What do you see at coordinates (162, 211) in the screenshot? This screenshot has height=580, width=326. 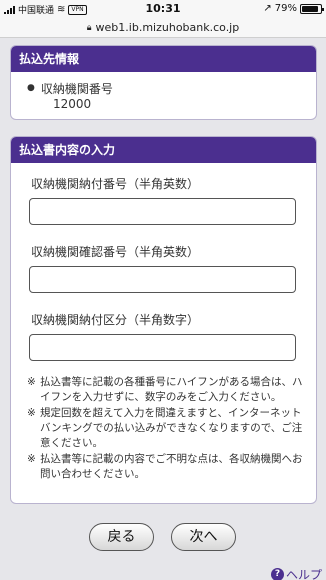 I see `payment-number-input` at bounding box center [162, 211].